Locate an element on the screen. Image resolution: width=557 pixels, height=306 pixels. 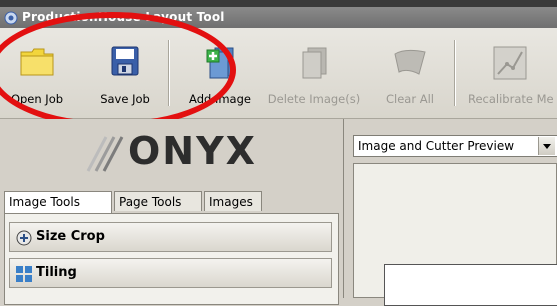
clear-all-button: Clear All is located at coordinates (410, 73).